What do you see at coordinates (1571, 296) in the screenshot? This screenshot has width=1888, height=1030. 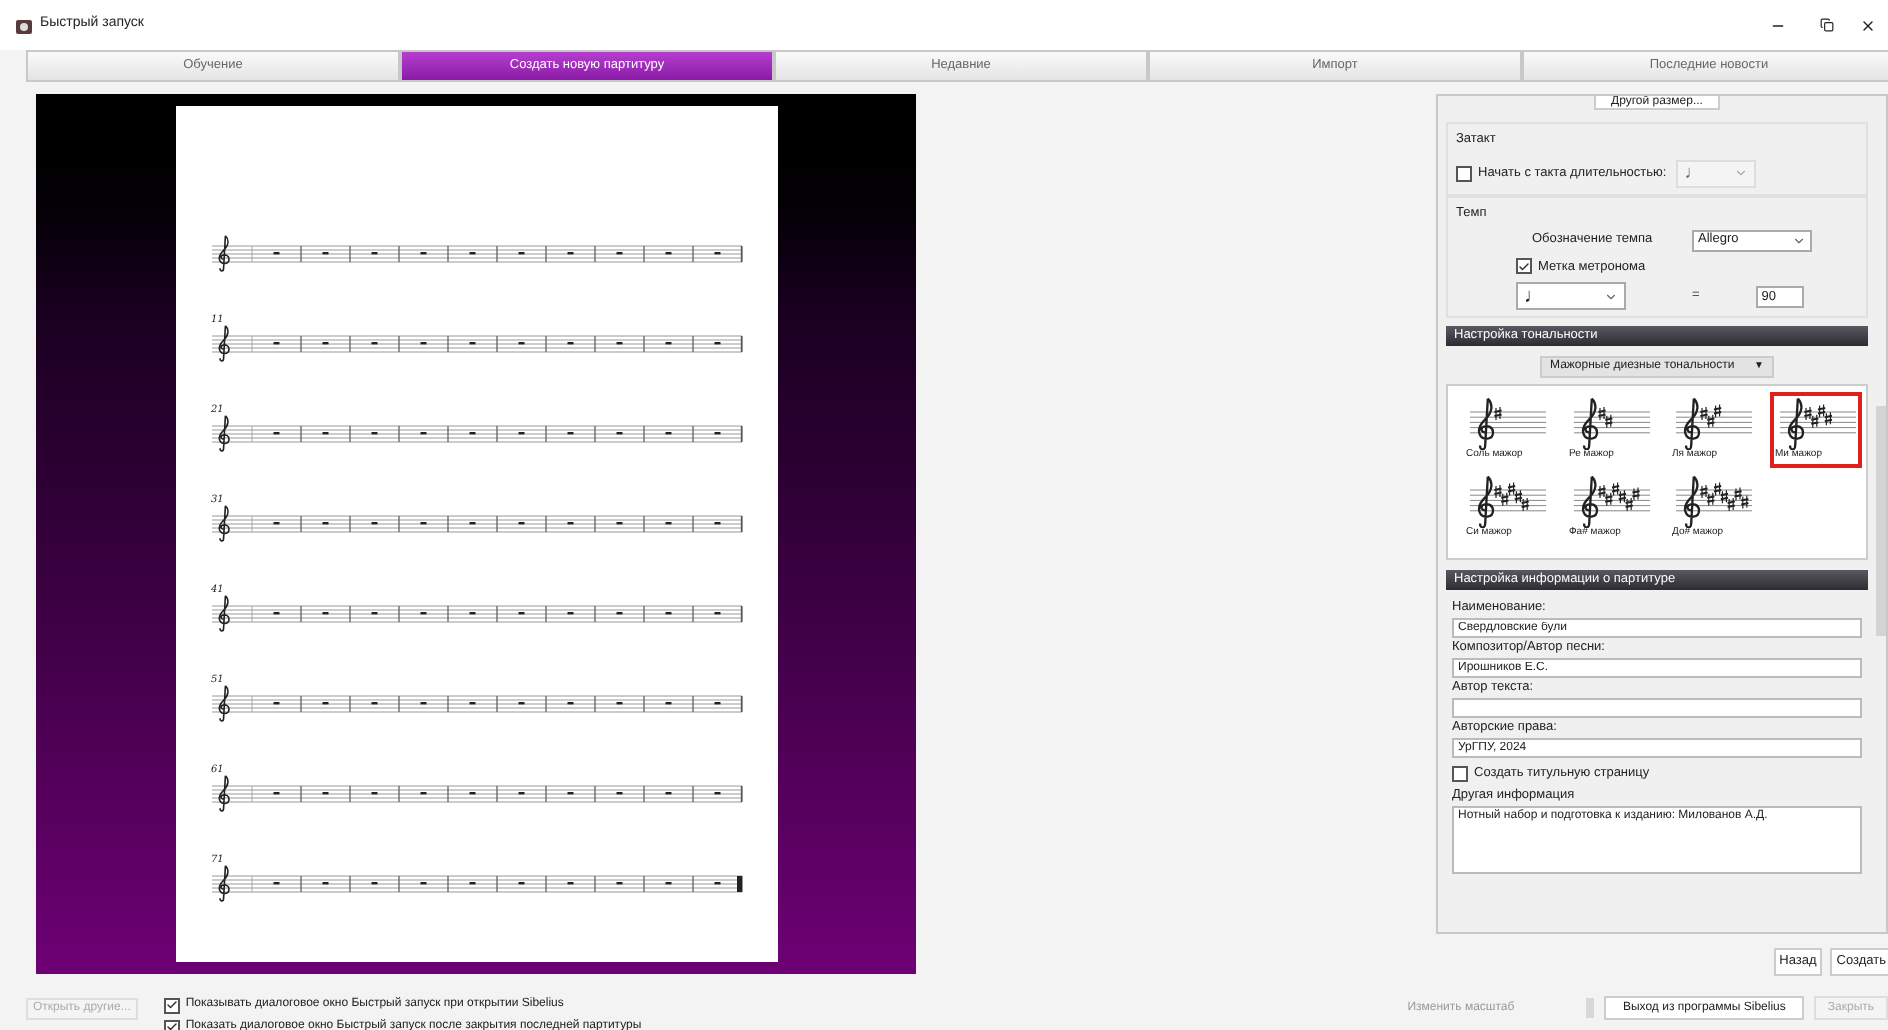 I see `note-dropdown: ♩` at bounding box center [1571, 296].